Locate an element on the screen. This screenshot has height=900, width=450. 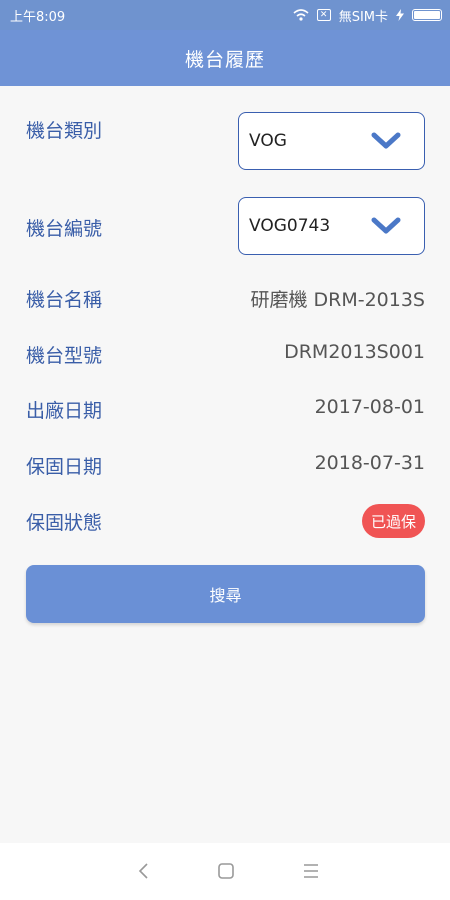
machine-category-label: 機台類別 is located at coordinates (64, 131).